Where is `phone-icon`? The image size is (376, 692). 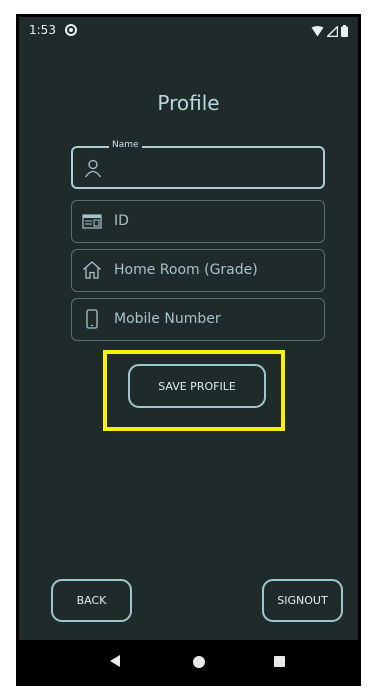 phone-icon is located at coordinates (92, 319).